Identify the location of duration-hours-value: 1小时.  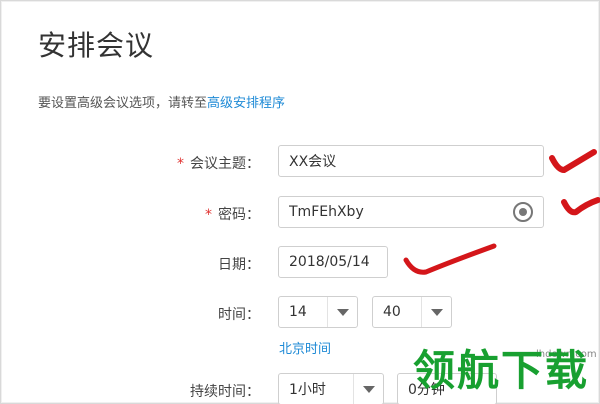
(307, 390).